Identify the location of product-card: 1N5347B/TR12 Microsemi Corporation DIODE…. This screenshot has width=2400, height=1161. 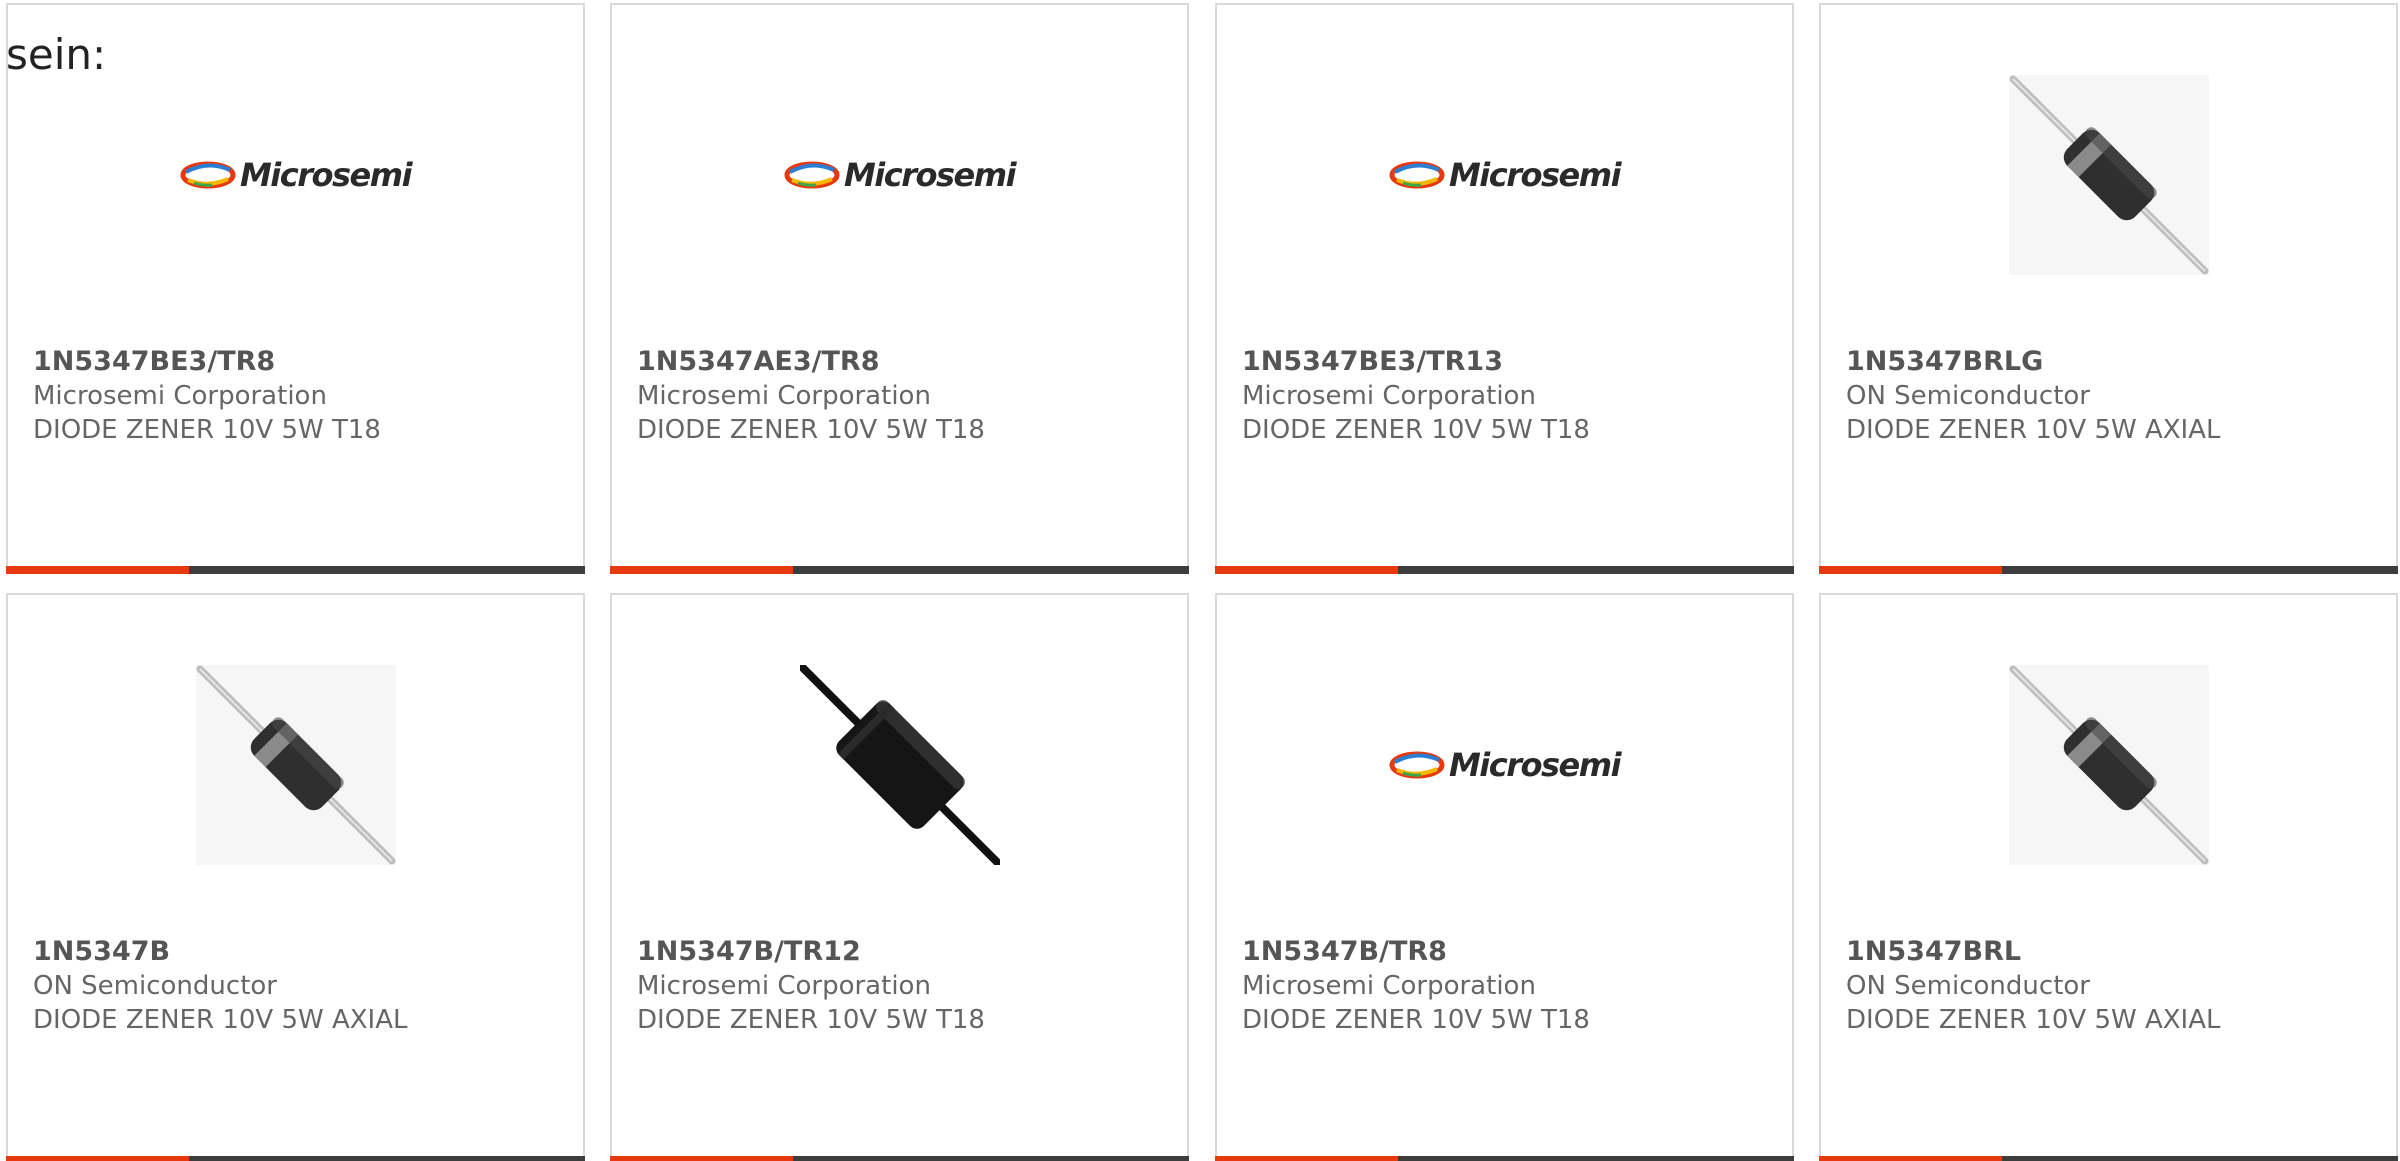
(899, 877).